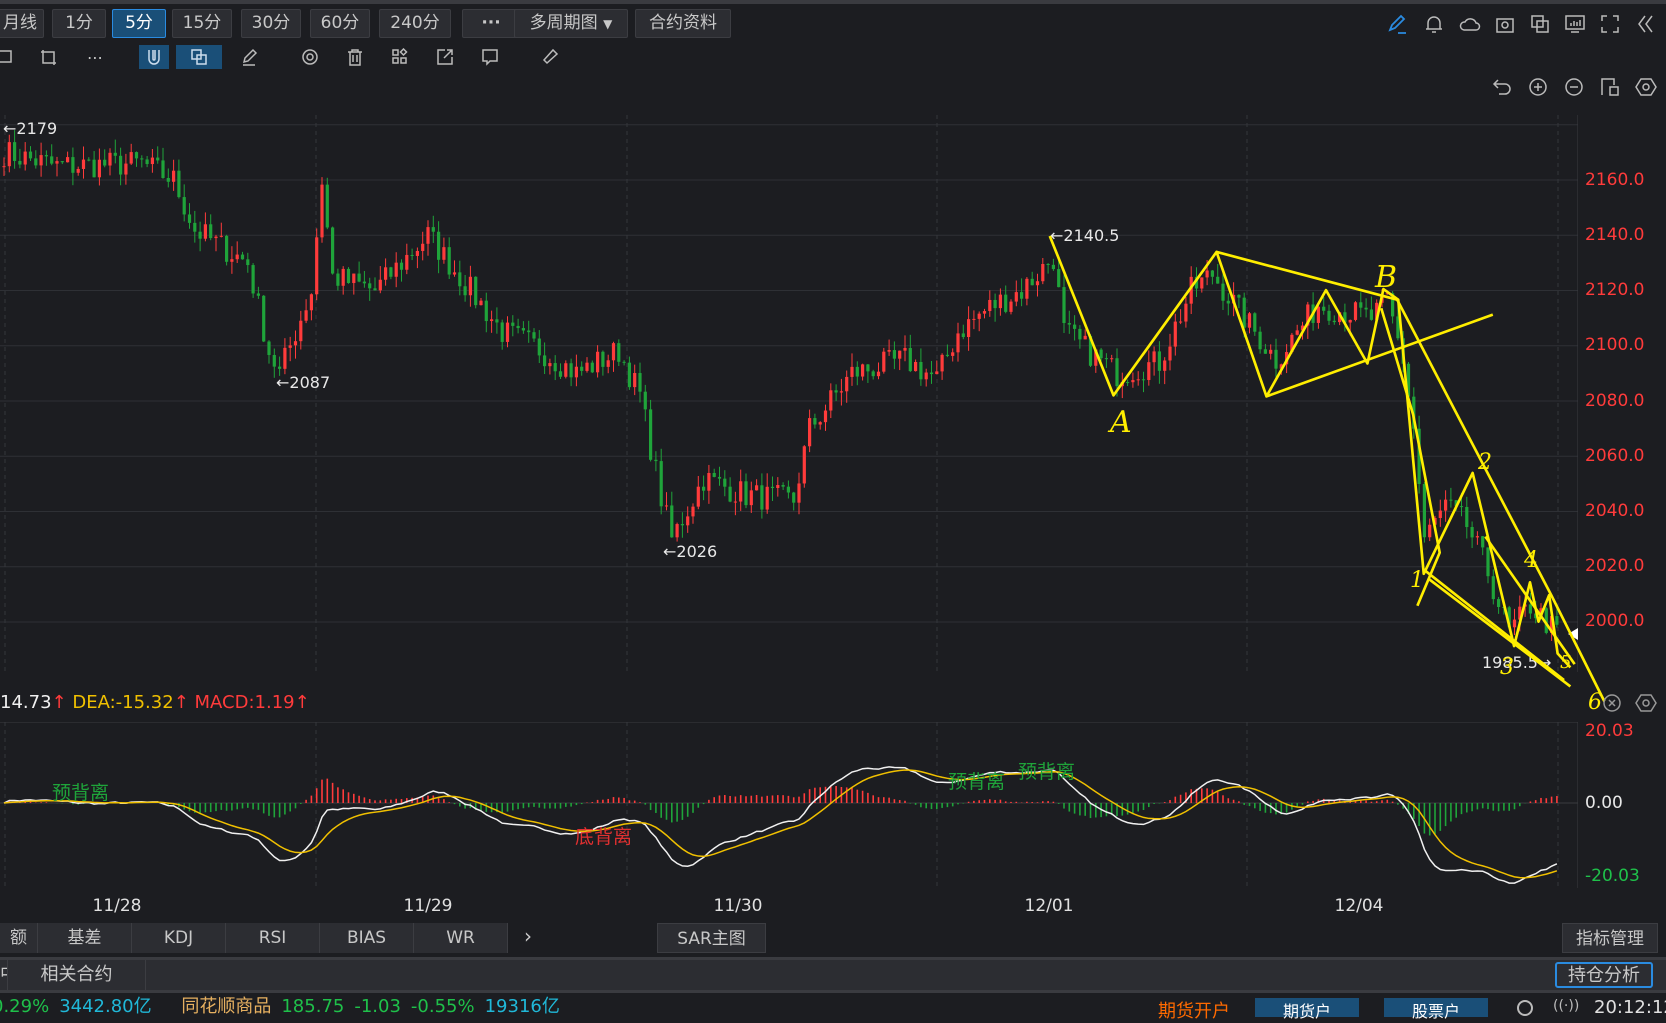  I want to click on windows-icon, so click(1540, 24).